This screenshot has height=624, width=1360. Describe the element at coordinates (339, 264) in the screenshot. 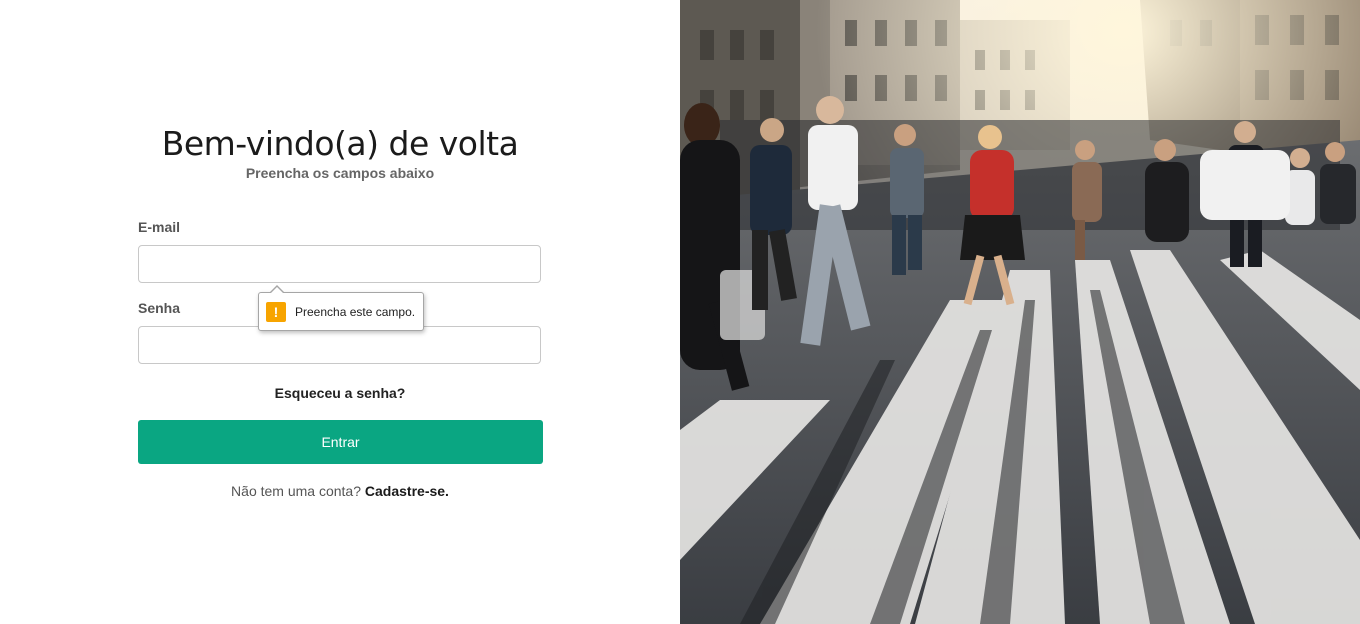

I see `email-input` at that location.